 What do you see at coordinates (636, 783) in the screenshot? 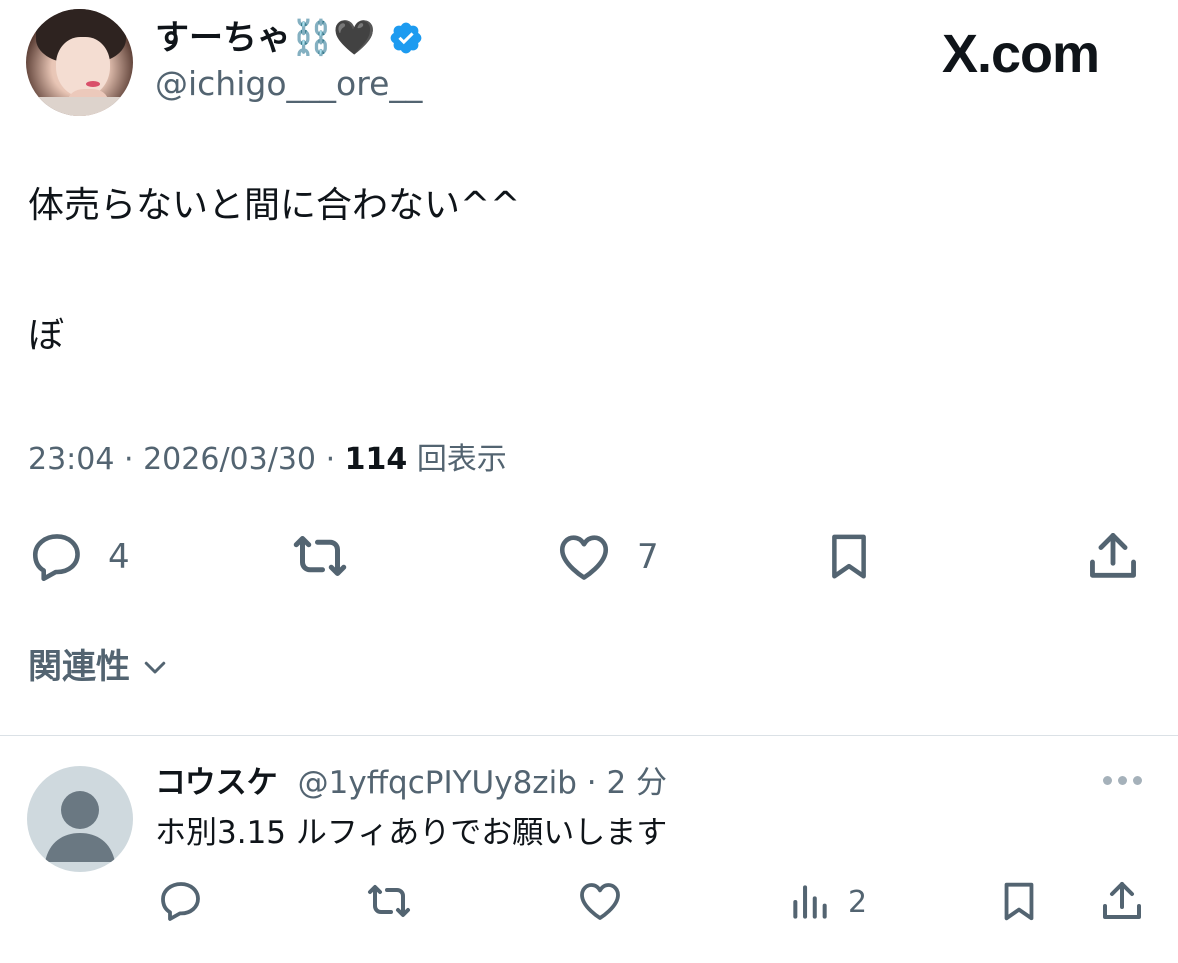
I see `reply-time: 2 分` at bounding box center [636, 783].